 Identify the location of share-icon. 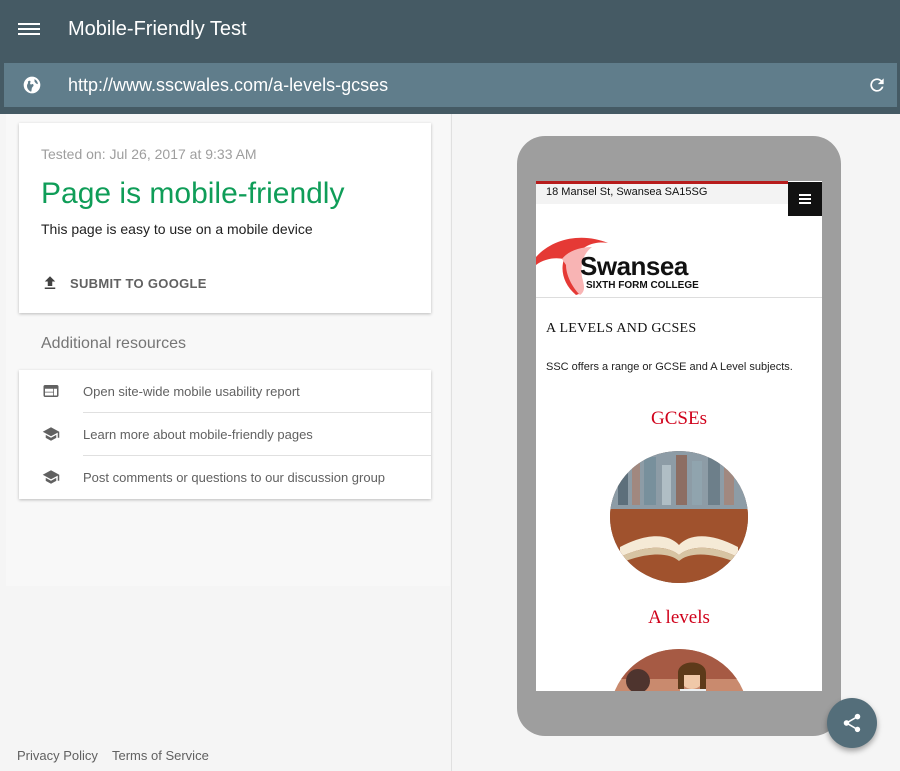
(852, 723).